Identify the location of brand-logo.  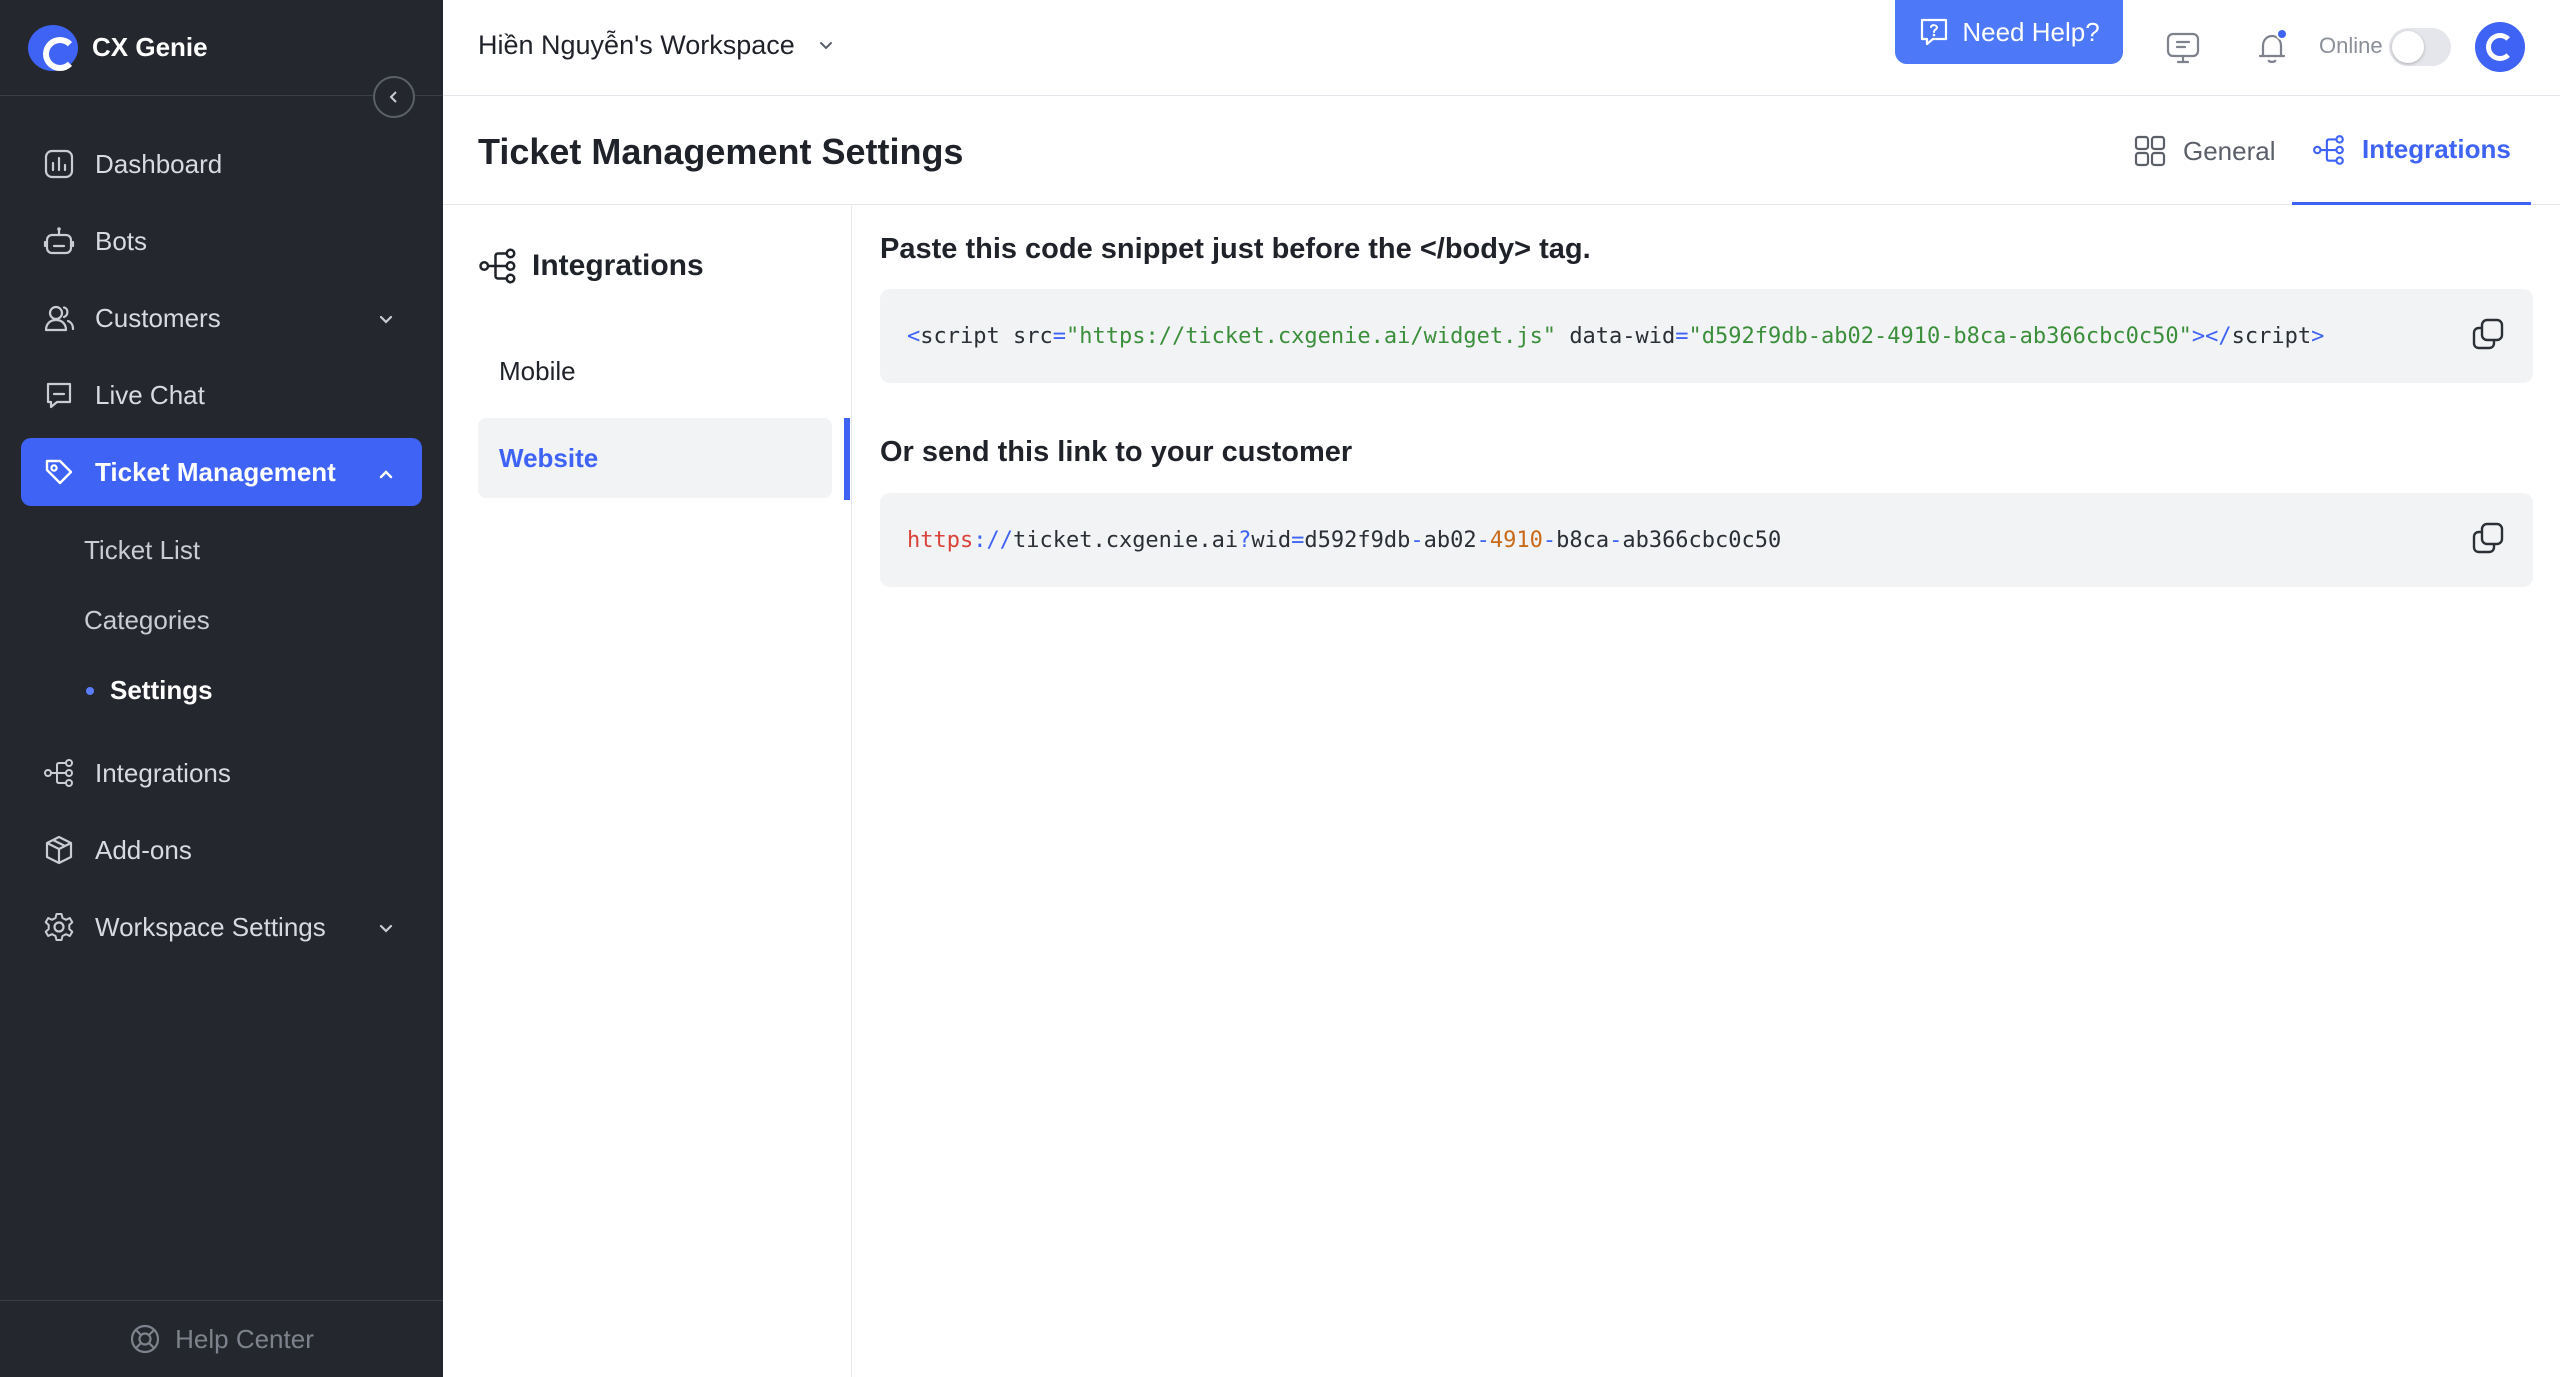
(53, 47).